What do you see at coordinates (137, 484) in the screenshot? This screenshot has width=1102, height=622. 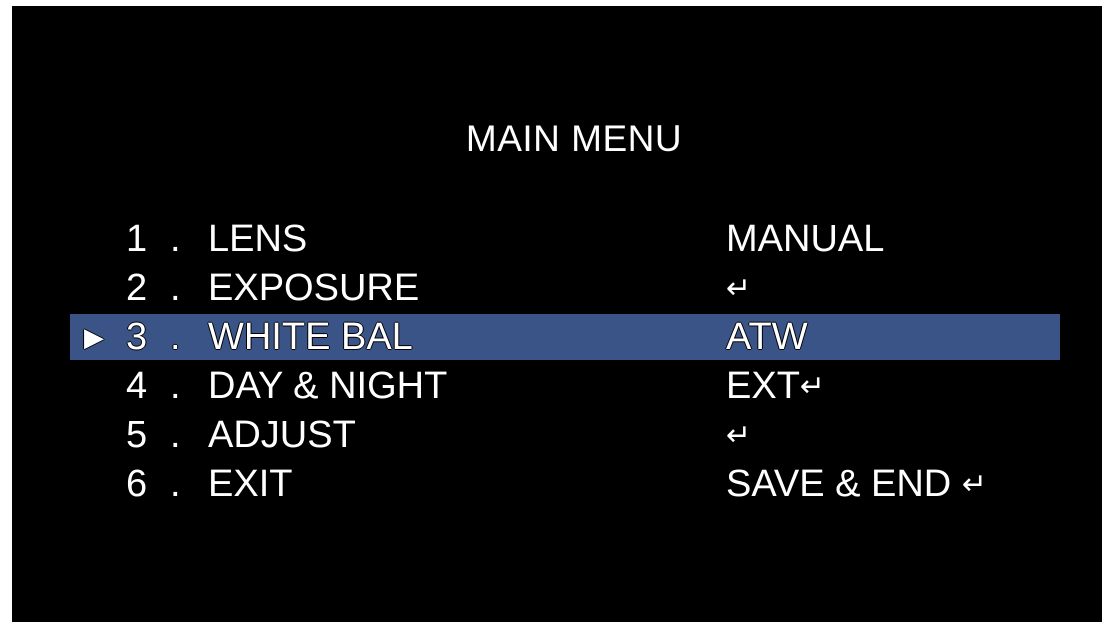 I see `menu-item-number: 6` at bounding box center [137, 484].